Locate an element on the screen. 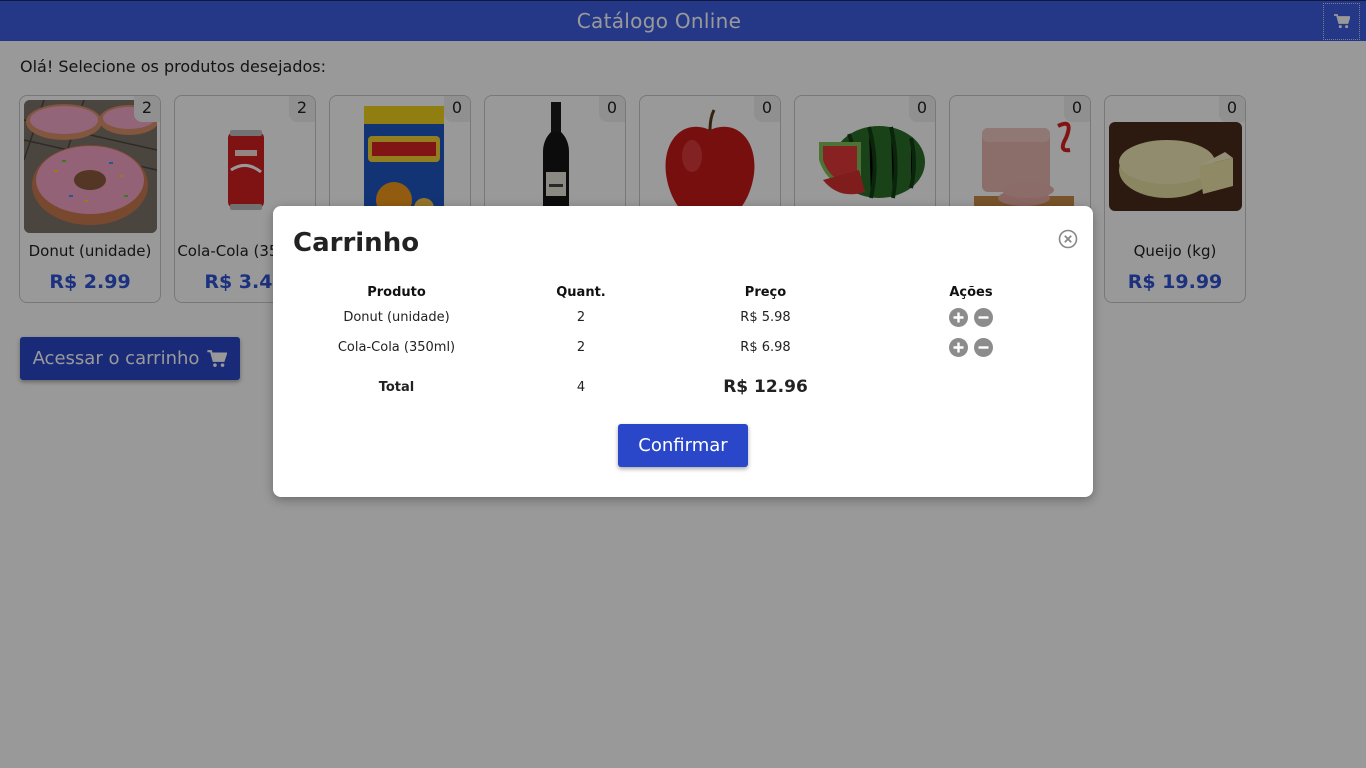  table-header: Produto Quant. Preço Ações is located at coordinates (683, 292).